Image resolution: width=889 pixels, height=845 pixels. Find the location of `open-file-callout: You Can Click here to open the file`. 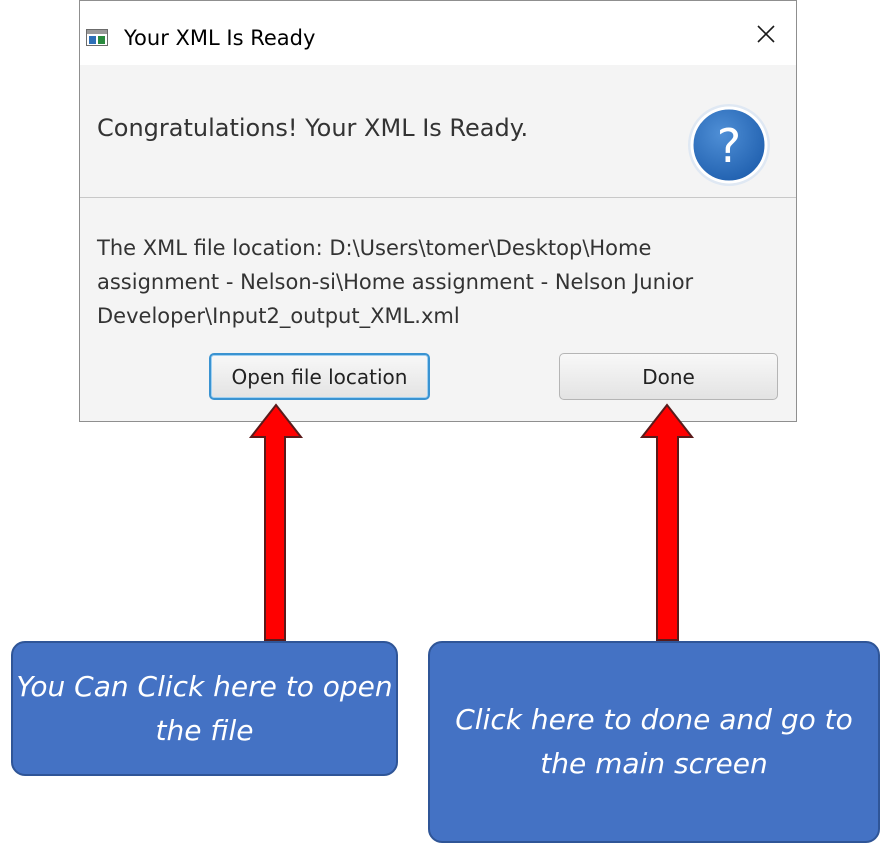

open-file-callout: You Can Click here to open the file is located at coordinates (204, 708).